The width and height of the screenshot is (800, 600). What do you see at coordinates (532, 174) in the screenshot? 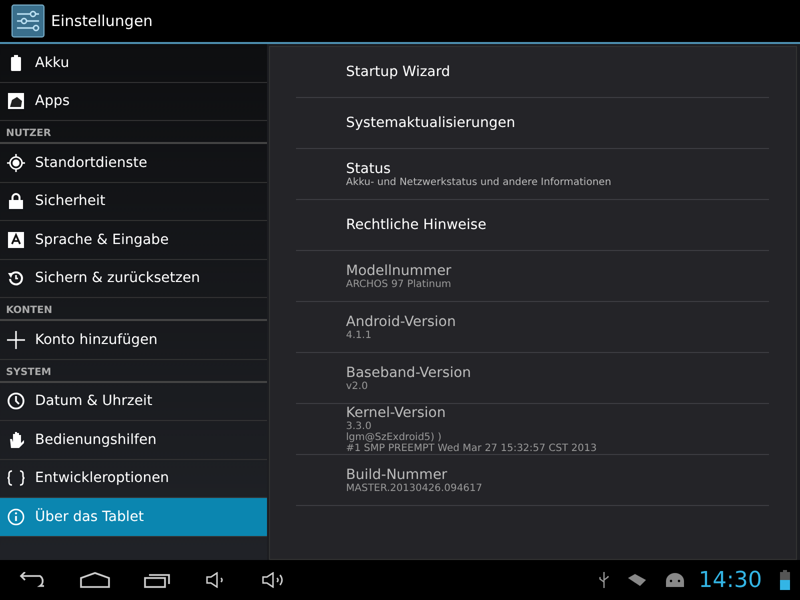
I see `settings-row: Status Akku- und Netzwerkstatus und andere Informationen` at bounding box center [532, 174].